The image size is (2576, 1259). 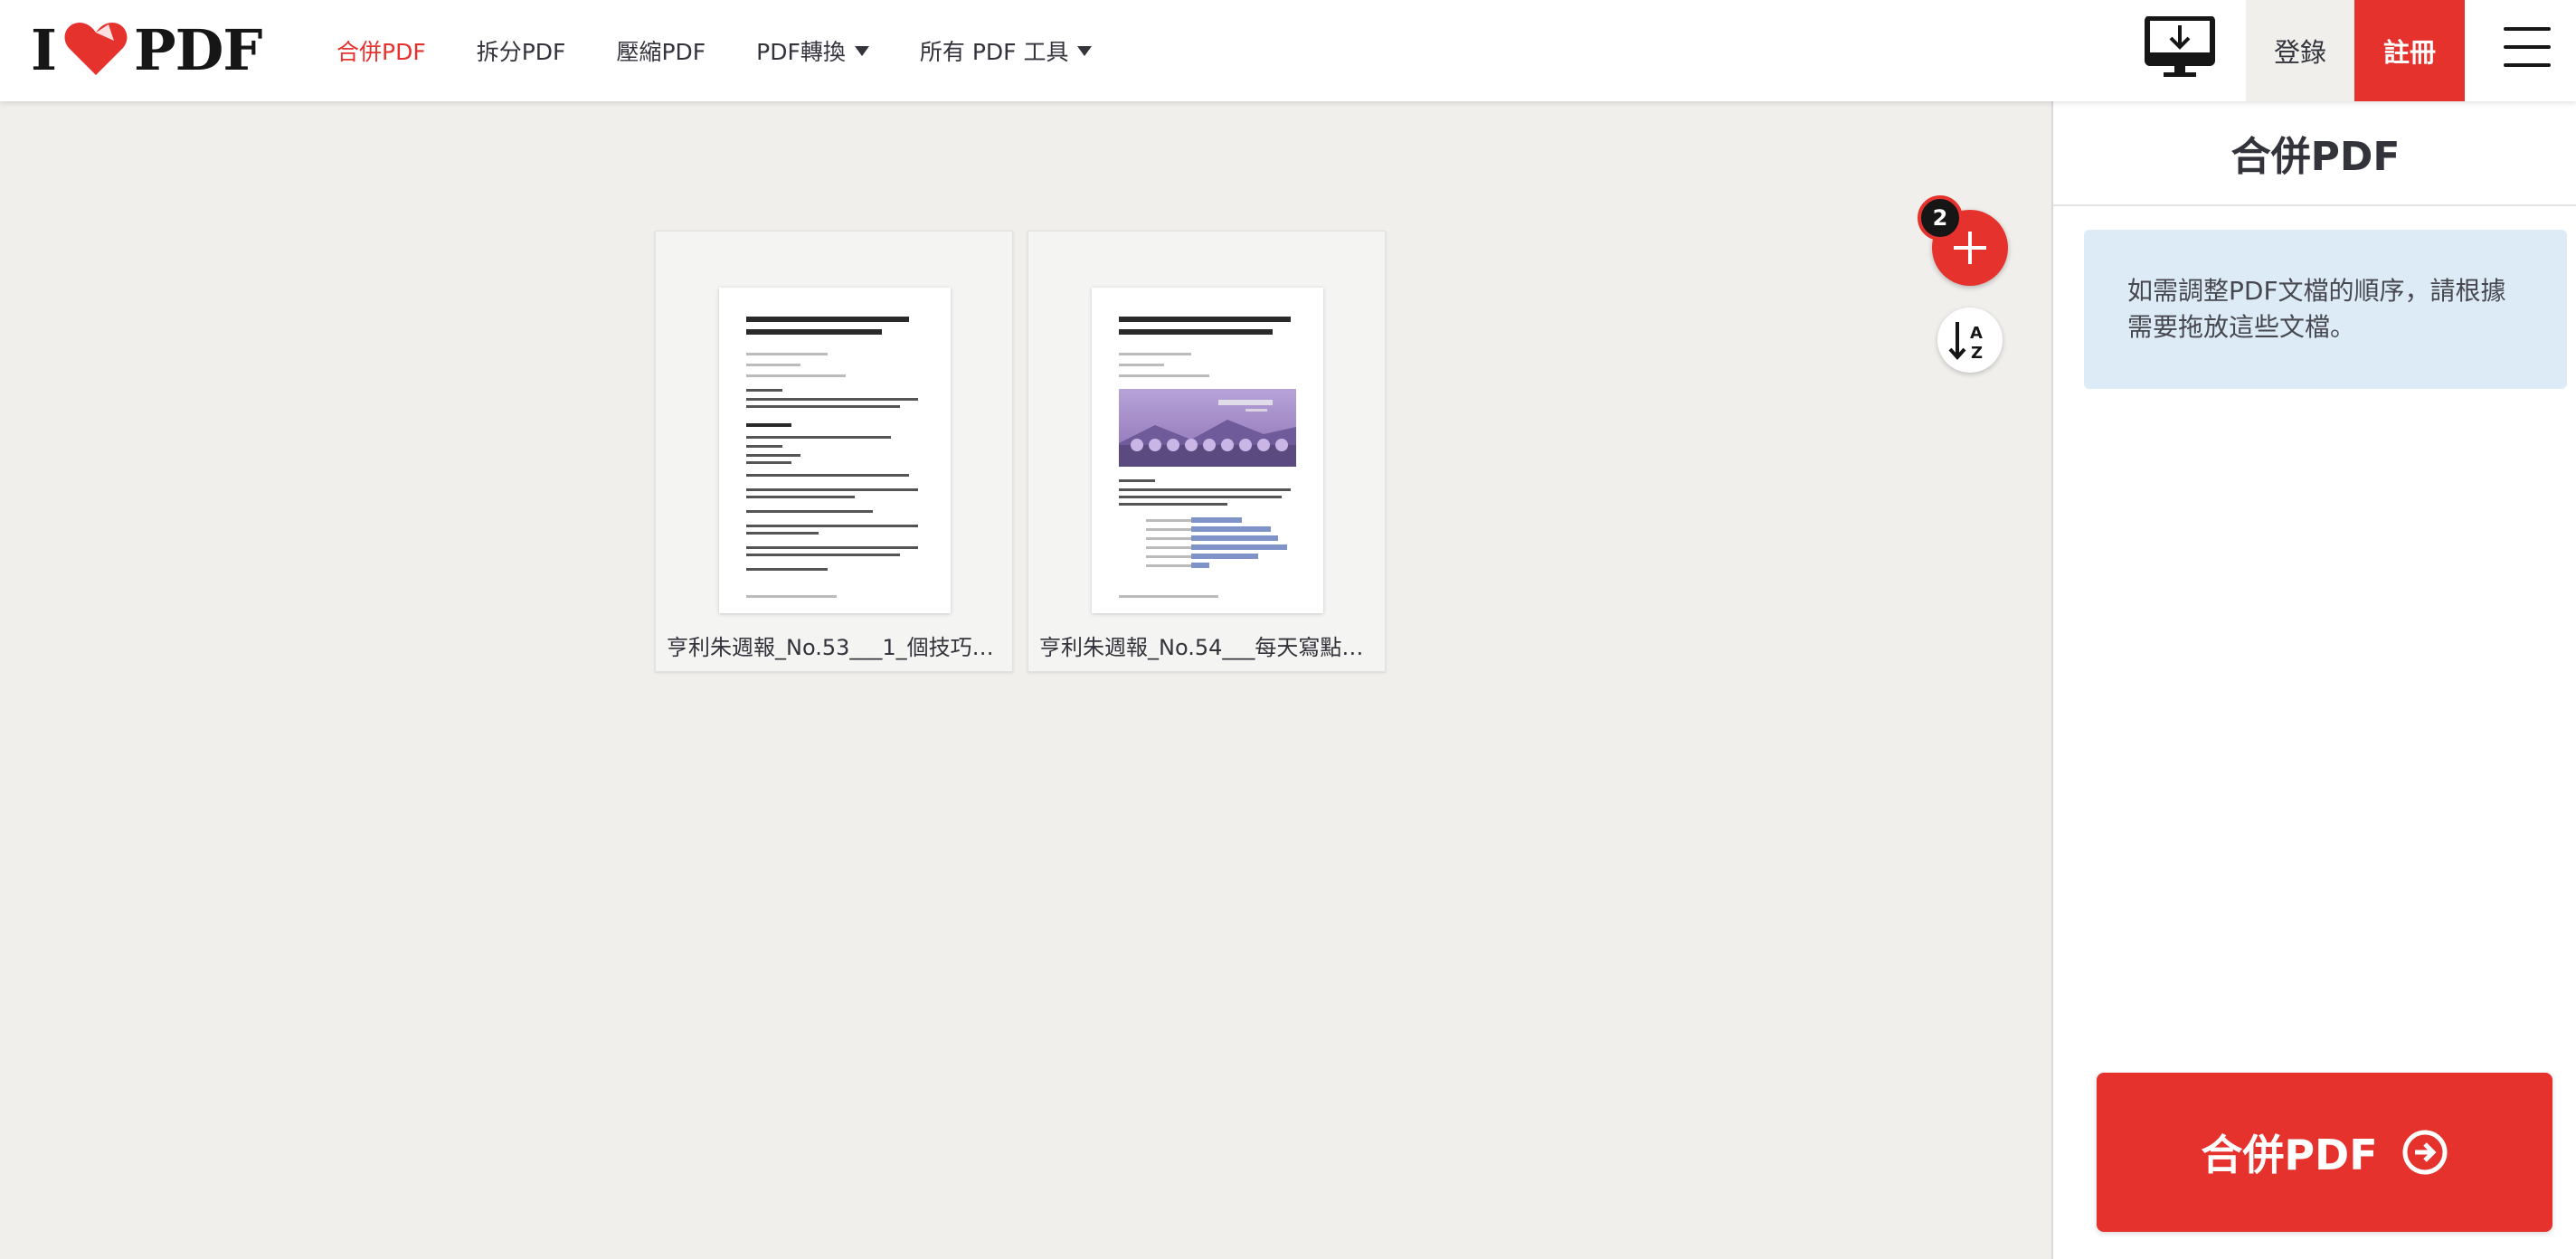 I want to click on article-cover-image, so click(x=1207, y=428).